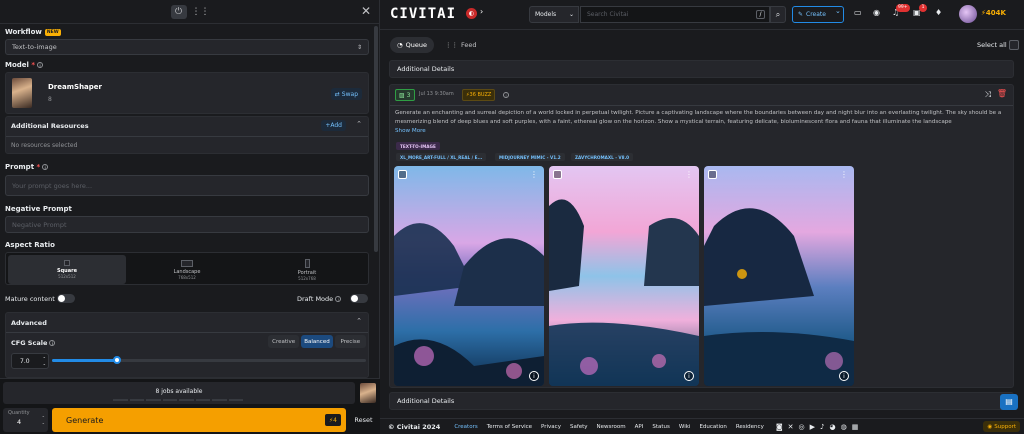 The image size is (1024, 434). What do you see at coordinates (187, 224) in the screenshot?
I see `negative-prompt-input: Negative Prompt` at bounding box center [187, 224].